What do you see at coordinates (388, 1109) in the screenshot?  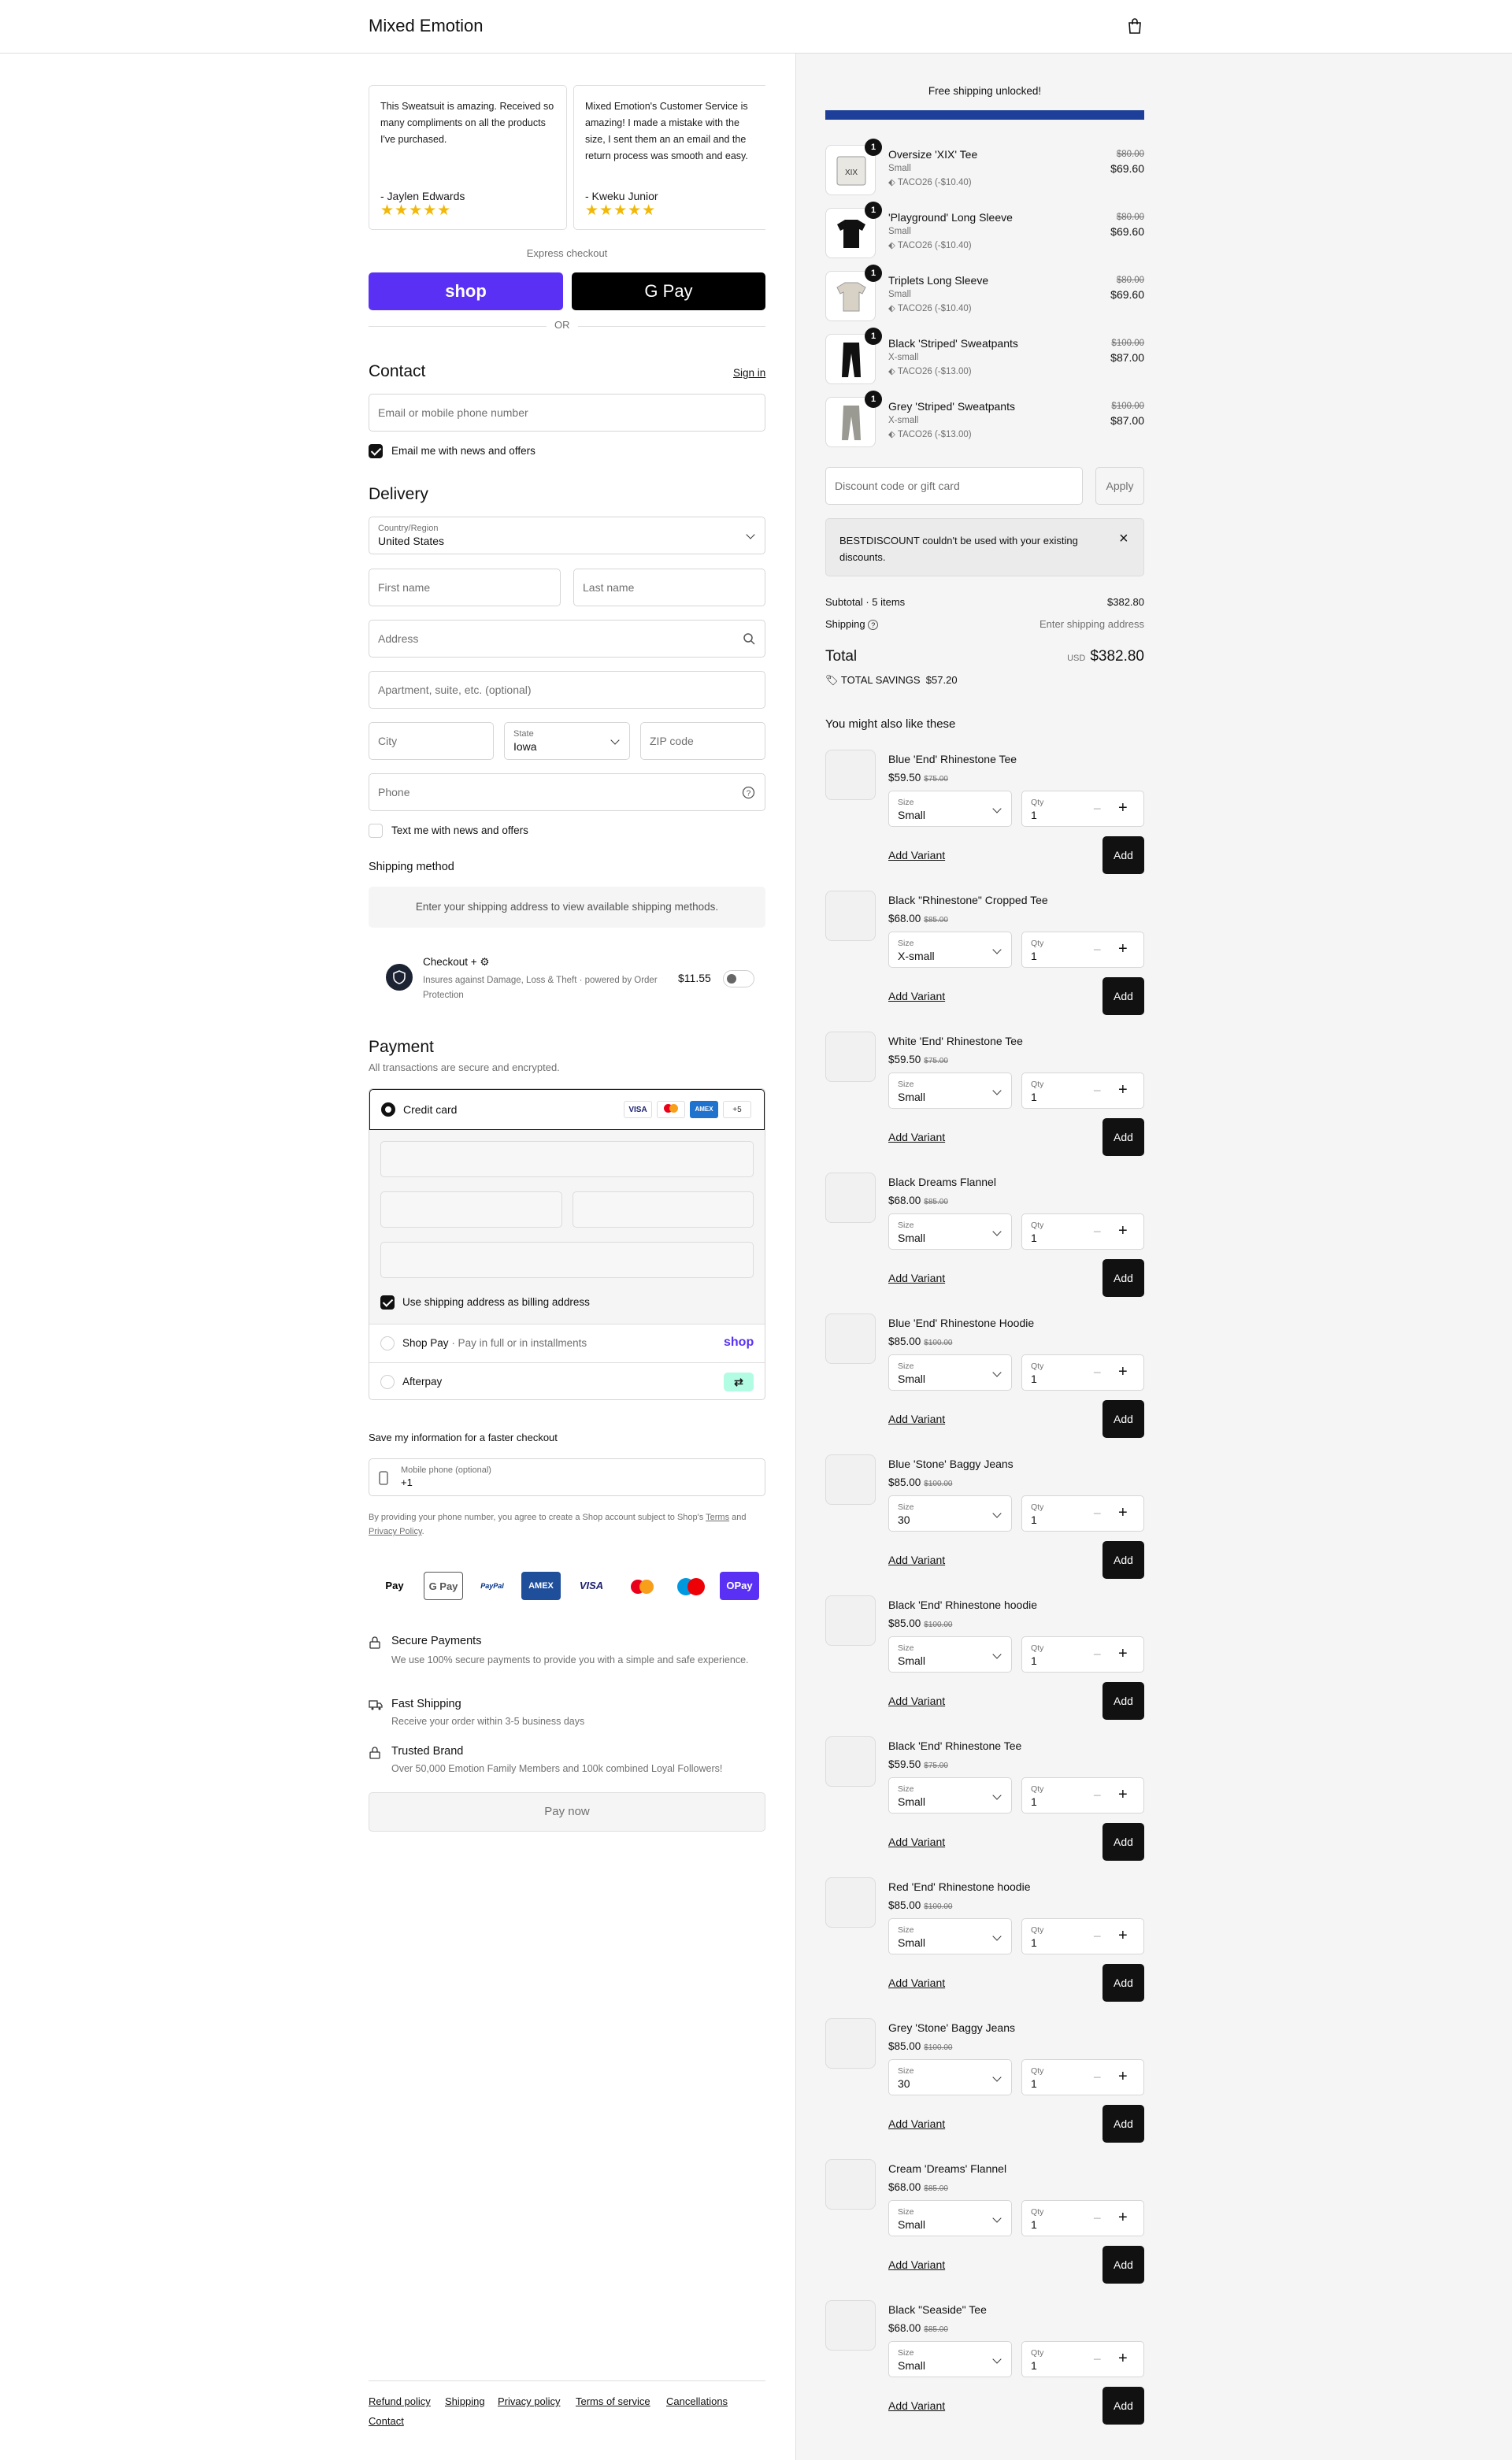 I see `credit-card-radio` at bounding box center [388, 1109].